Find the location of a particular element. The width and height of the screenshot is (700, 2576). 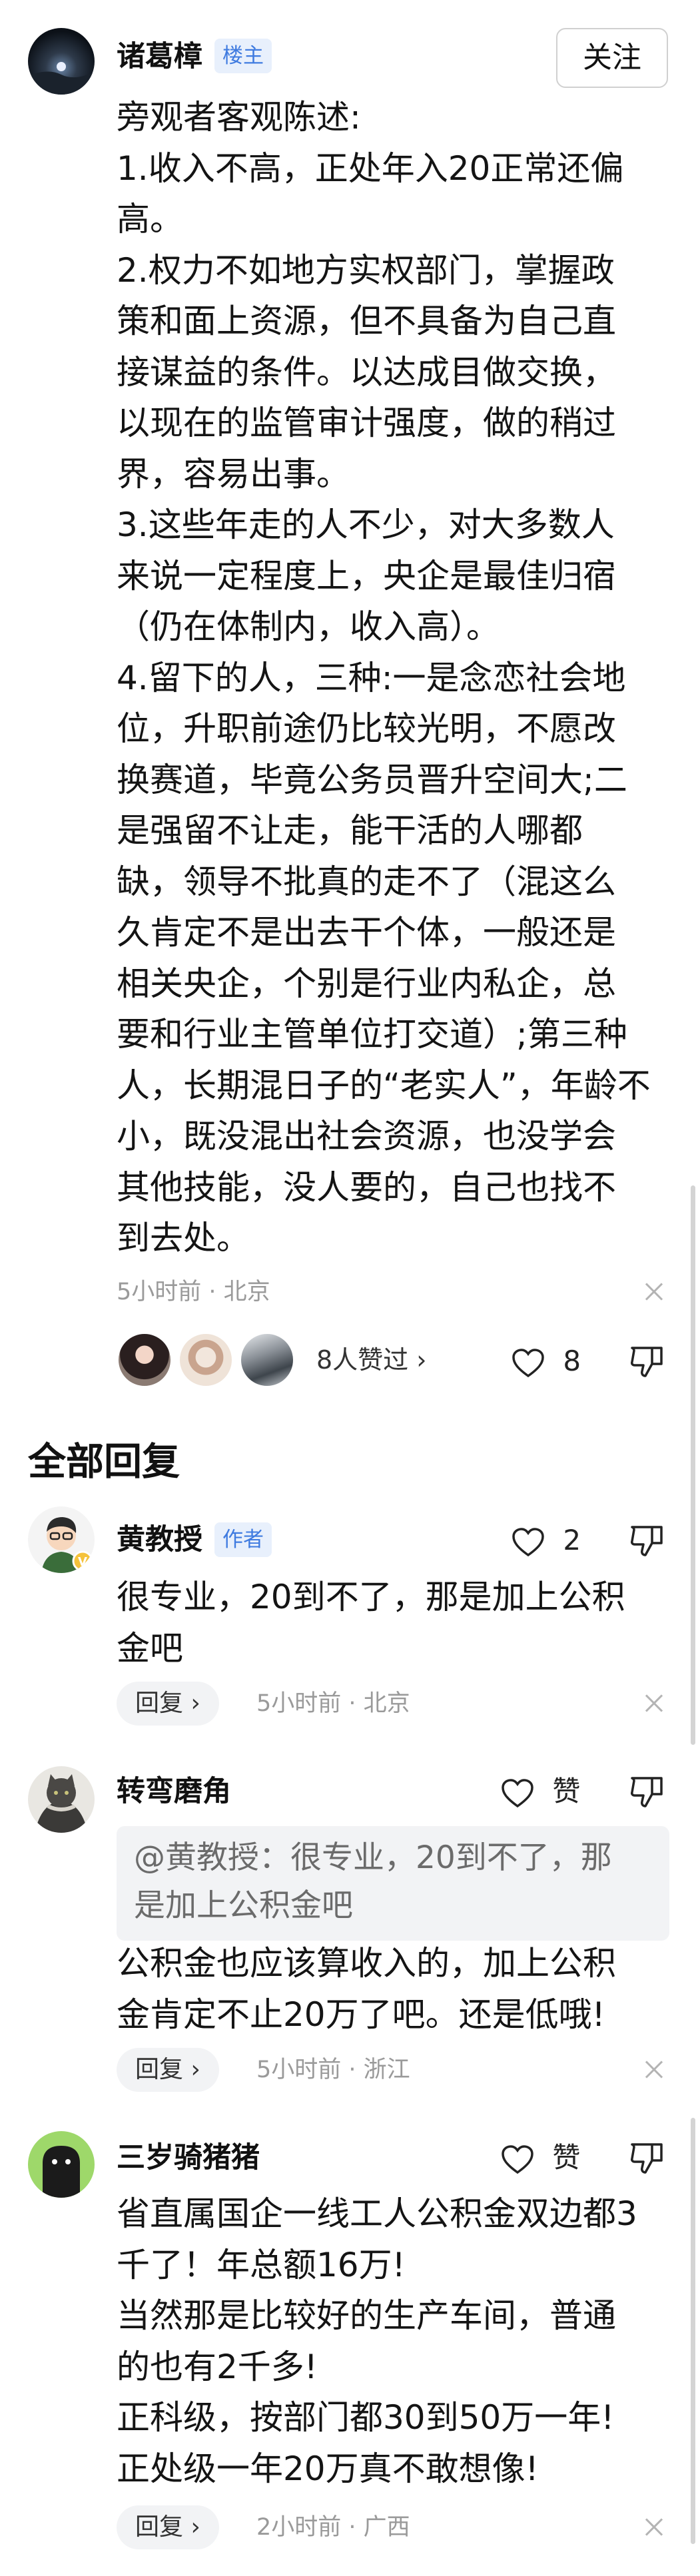

comment-line: 来说一定程度上，央企是最佳归宿 is located at coordinates (366, 575).